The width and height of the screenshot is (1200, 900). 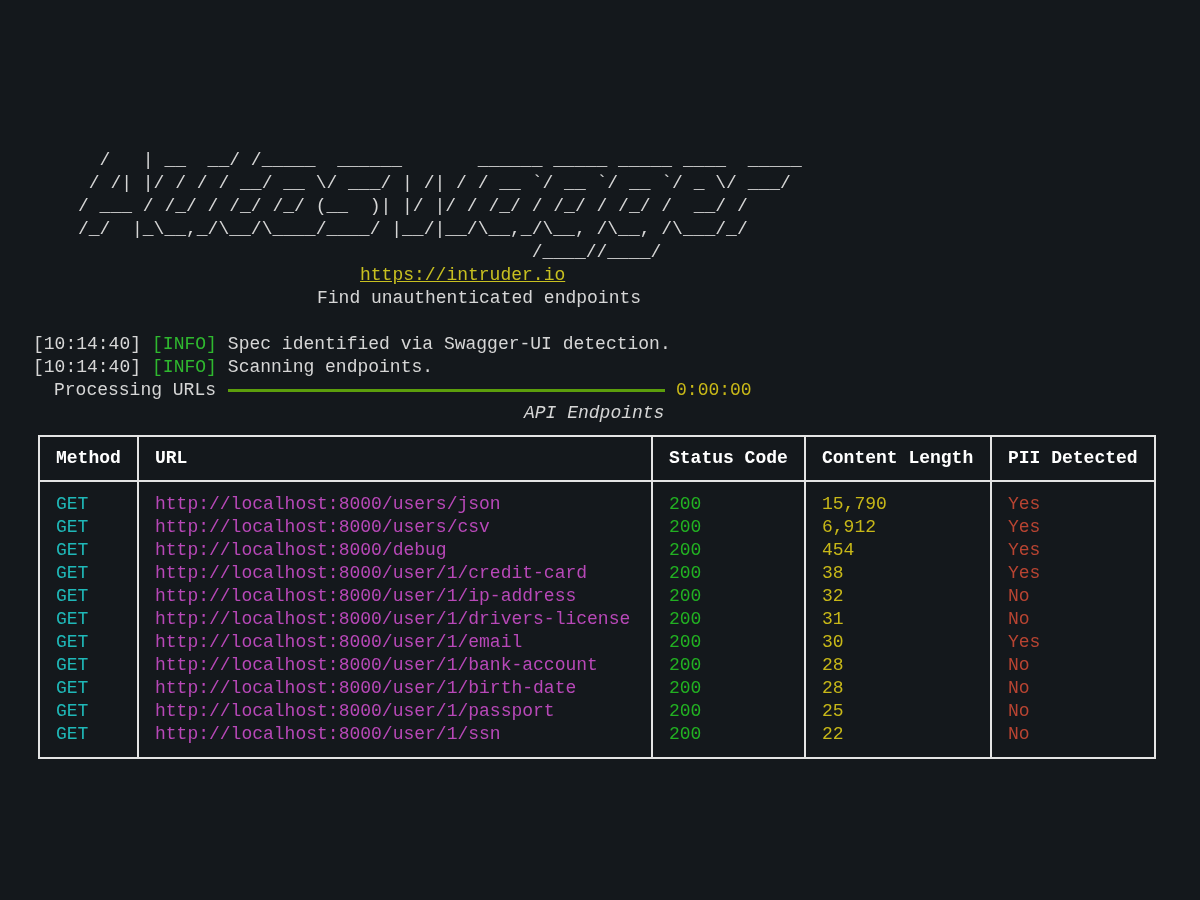 What do you see at coordinates (450, 160) in the screenshot?
I see `ascii-art-line: / | __ __/ /_____ ______ ______ _____ _____ ____ _____` at bounding box center [450, 160].